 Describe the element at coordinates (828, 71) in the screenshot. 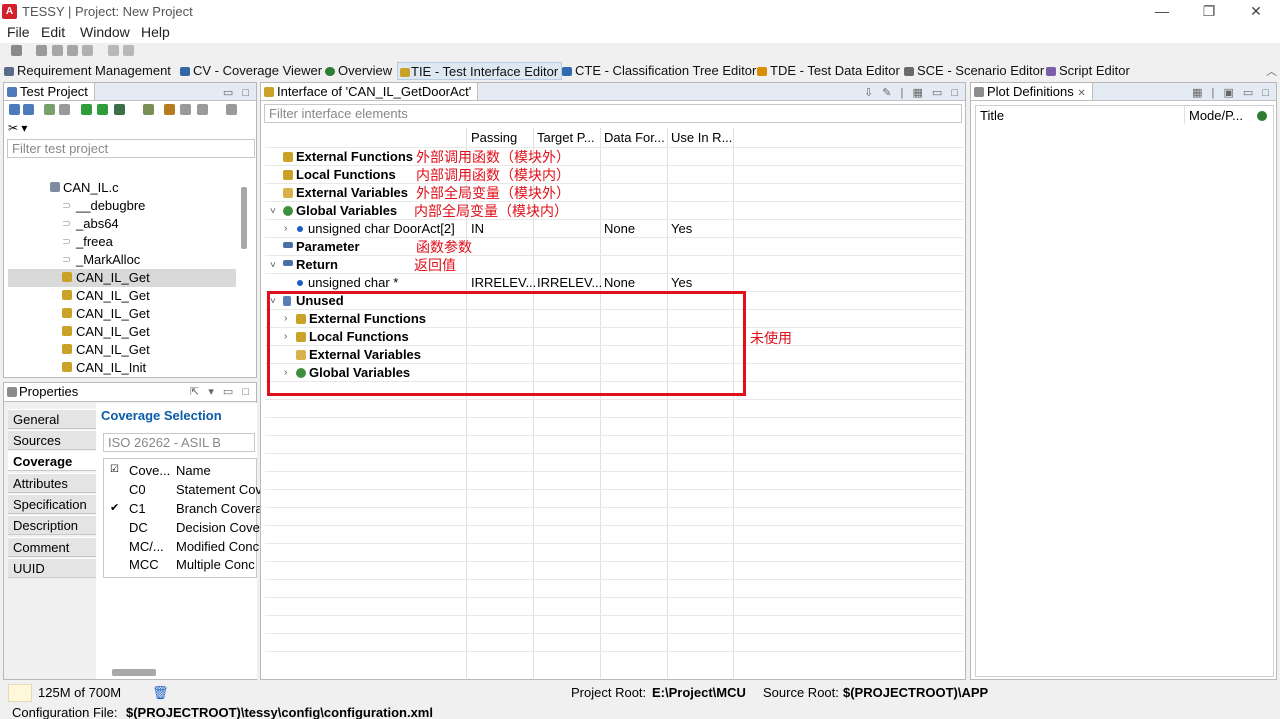

I see `perspective-test-data-editor: TDE - Test Data Editor` at that location.